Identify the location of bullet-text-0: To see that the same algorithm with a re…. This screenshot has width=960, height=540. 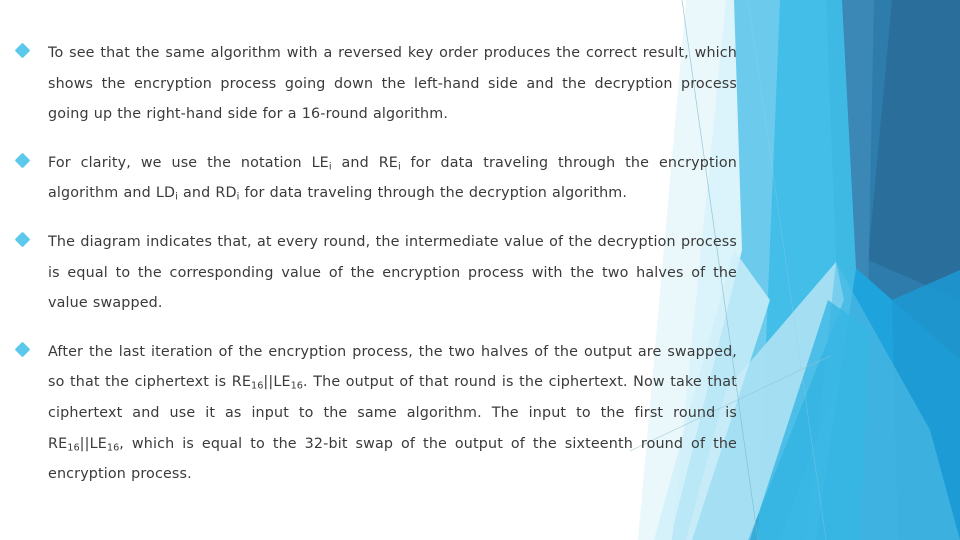
(392, 84).